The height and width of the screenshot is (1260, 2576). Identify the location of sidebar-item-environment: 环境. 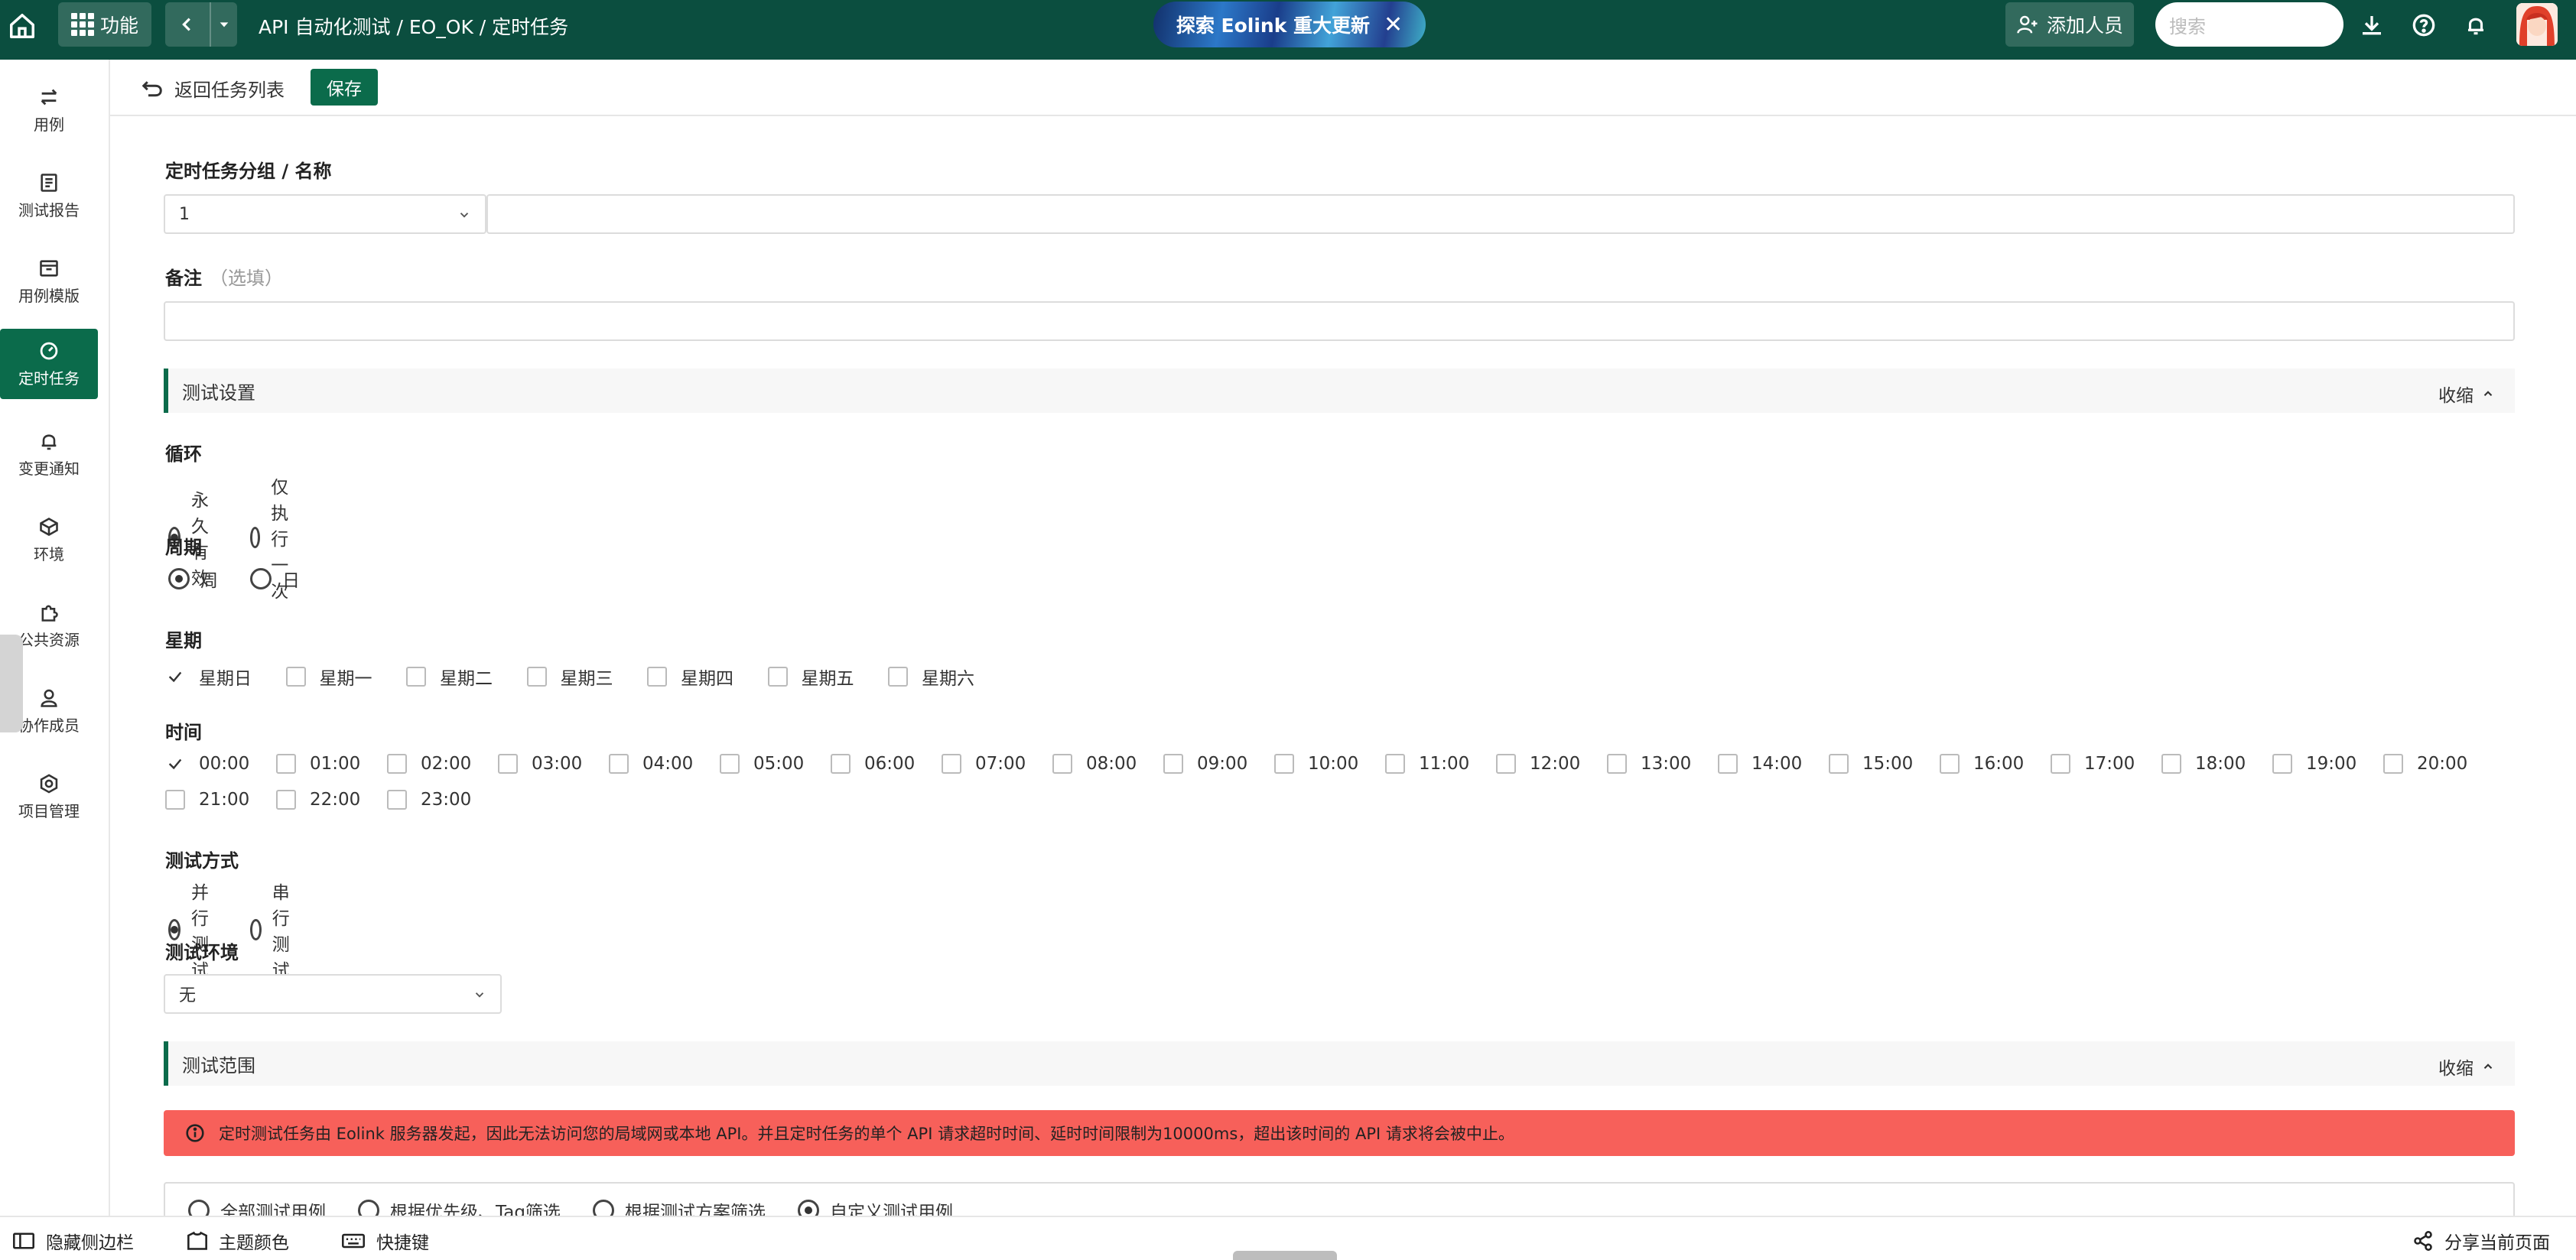
(49, 540).